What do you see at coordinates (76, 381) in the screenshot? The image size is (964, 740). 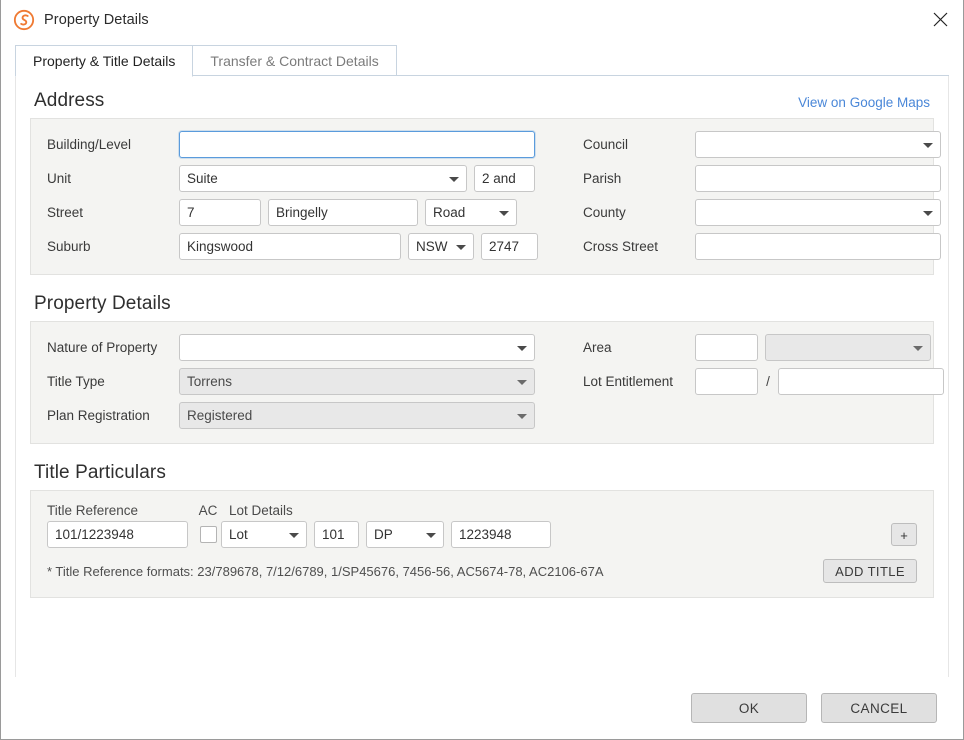 I see `title-type-label: Title Type` at bounding box center [76, 381].